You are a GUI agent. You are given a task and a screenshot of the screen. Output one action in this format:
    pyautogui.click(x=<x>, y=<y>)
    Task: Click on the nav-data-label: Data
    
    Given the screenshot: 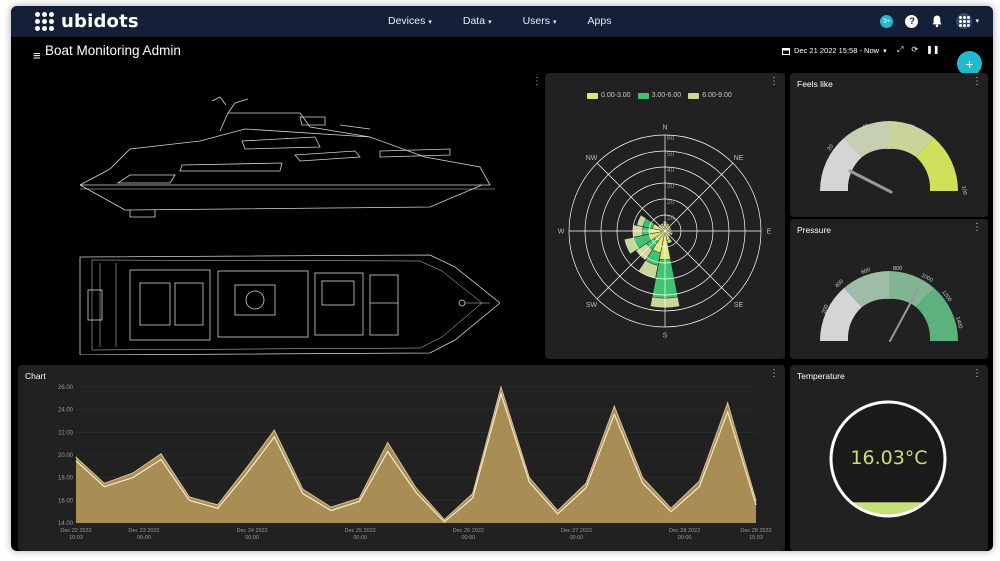 What is the action you would take?
    pyautogui.click(x=474, y=21)
    